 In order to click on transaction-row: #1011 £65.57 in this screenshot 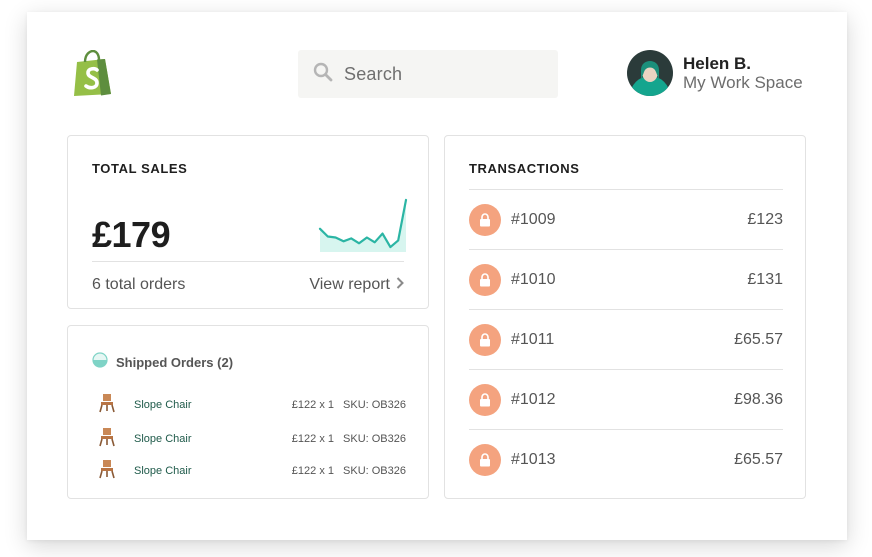, I will do `click(626, 339)`.